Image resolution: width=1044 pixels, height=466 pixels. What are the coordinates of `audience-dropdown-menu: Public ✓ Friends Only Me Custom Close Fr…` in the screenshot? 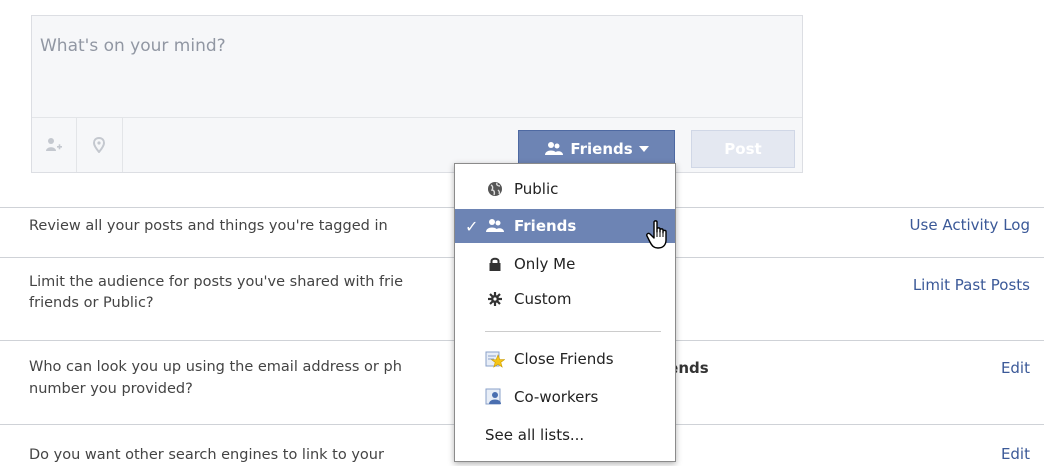 It's located at (565, 312).